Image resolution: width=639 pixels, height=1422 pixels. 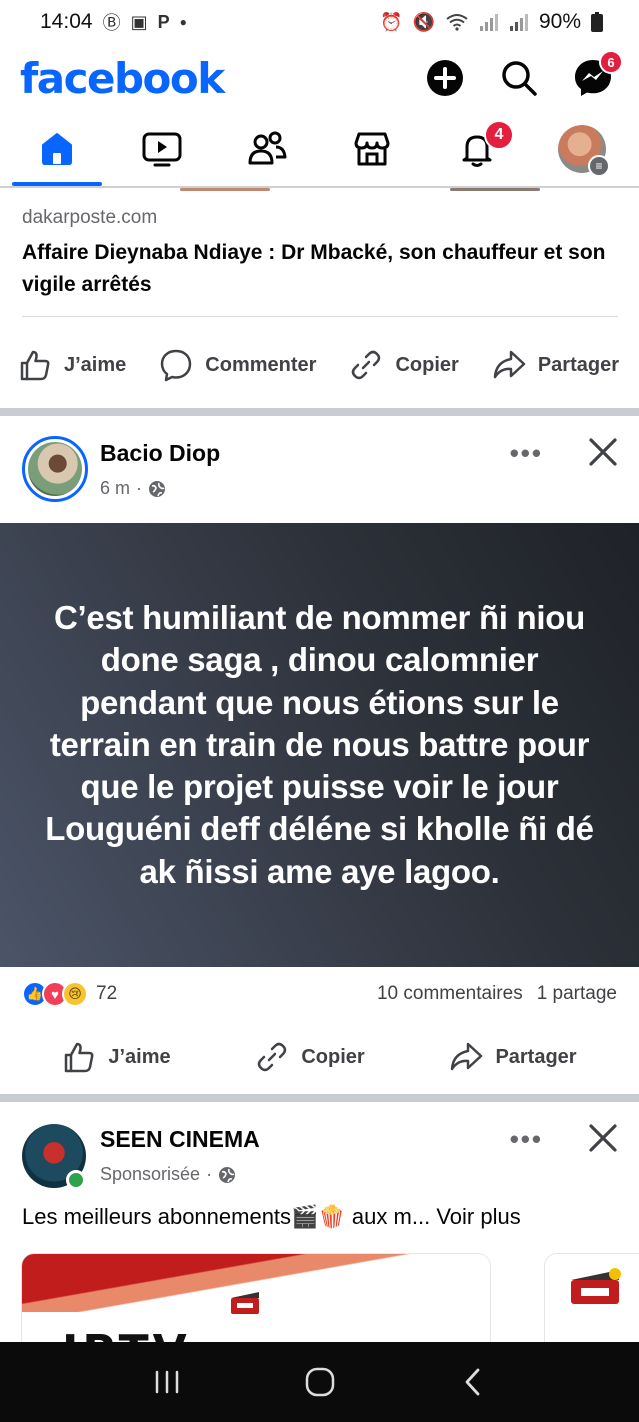 What do you see at coordinates (90, 217) in the screenshot?
I see `link-domain: dakarposte.com` at bounding box center [90, 217].